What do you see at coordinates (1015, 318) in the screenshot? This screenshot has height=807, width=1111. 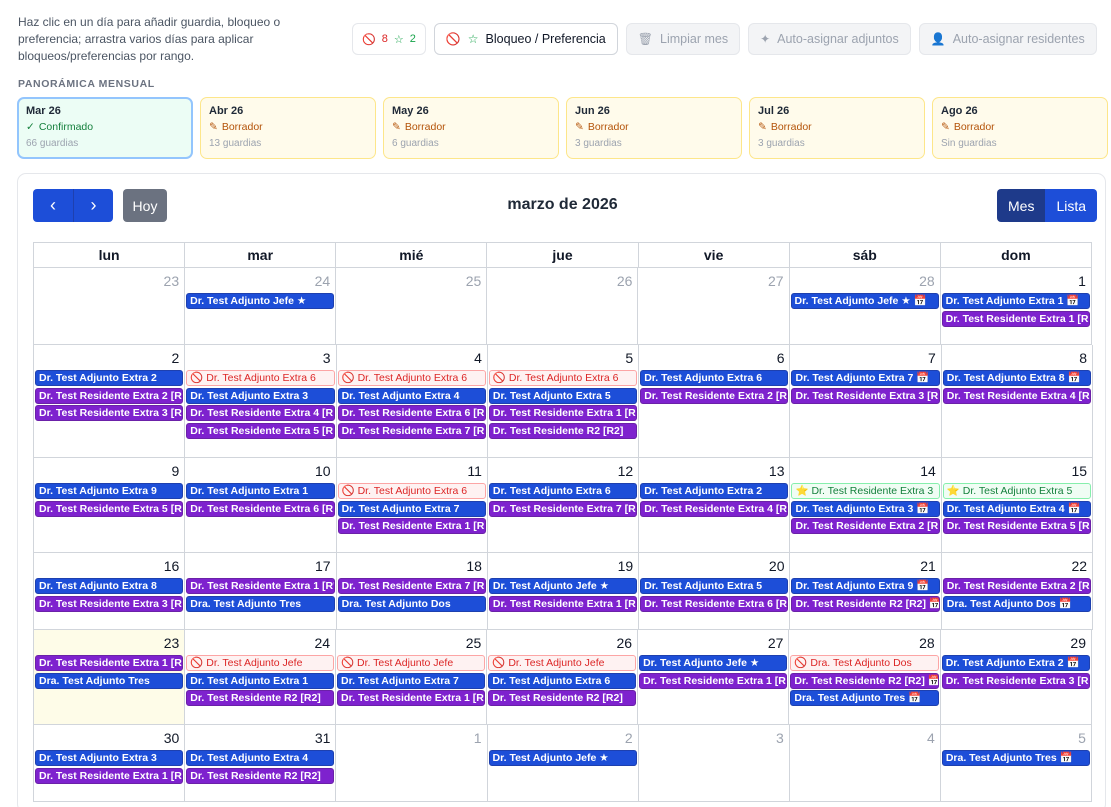 I see `shift-event: Dr. Test Residente Extra 1 [R` at bounding box center [1015, 318].